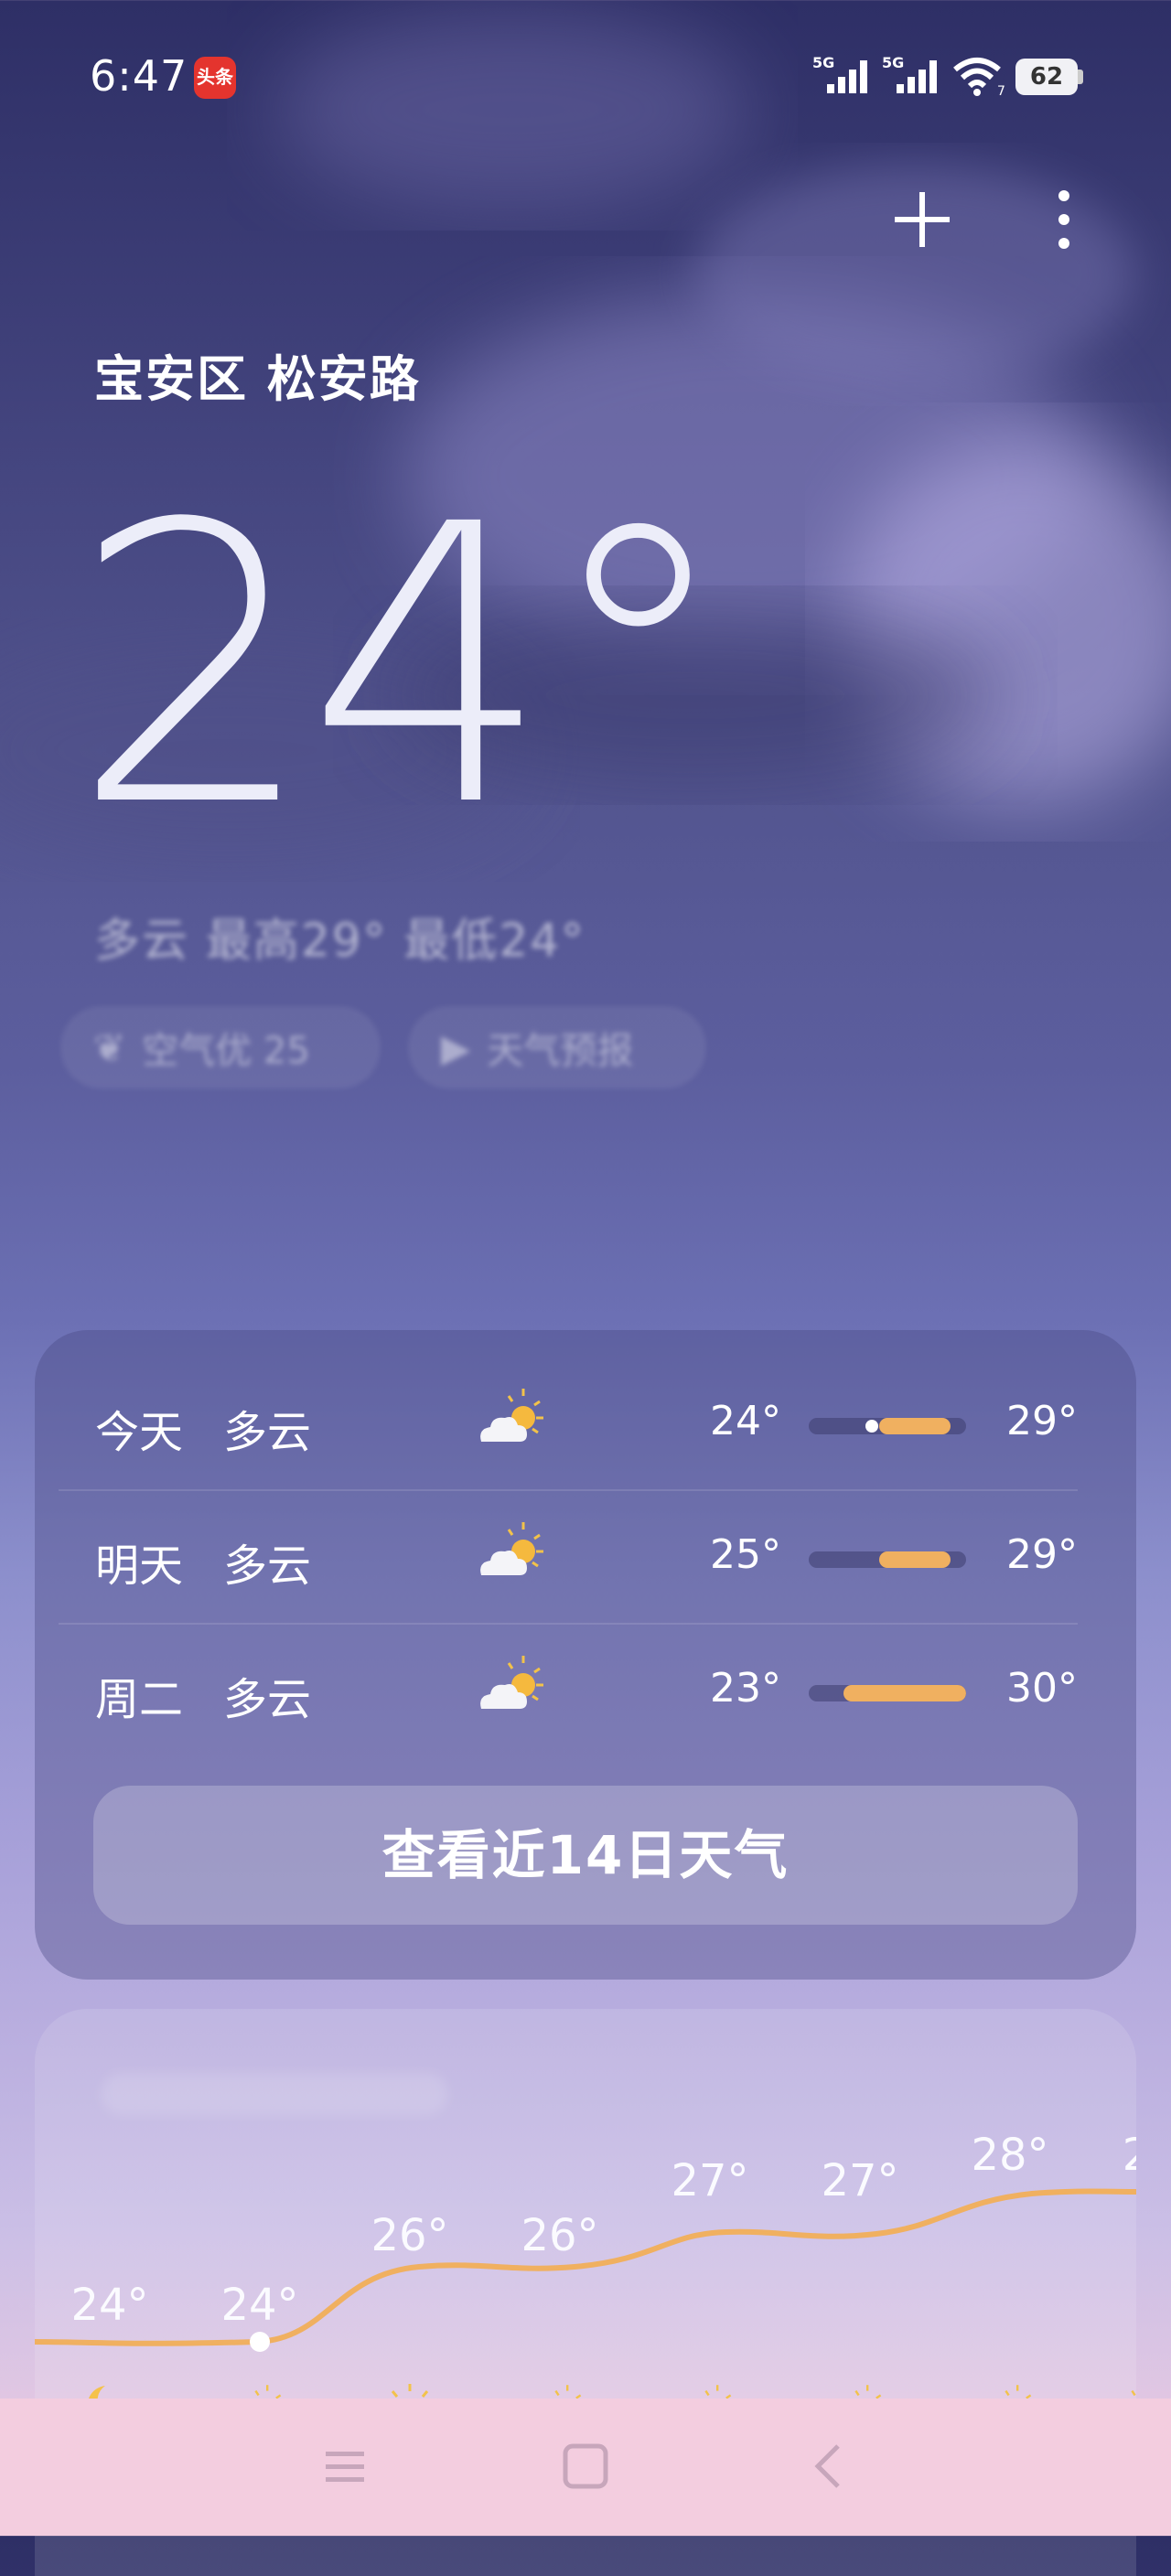  I want to click on sim2-label: 5G, so click(893, 62).